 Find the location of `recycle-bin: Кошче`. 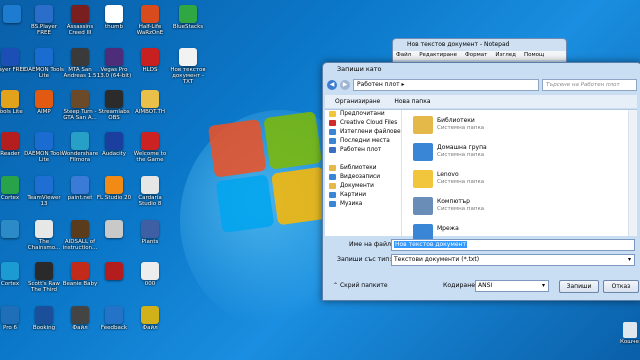

recycle-bin: Кошче is located at coordinates (630, 333).